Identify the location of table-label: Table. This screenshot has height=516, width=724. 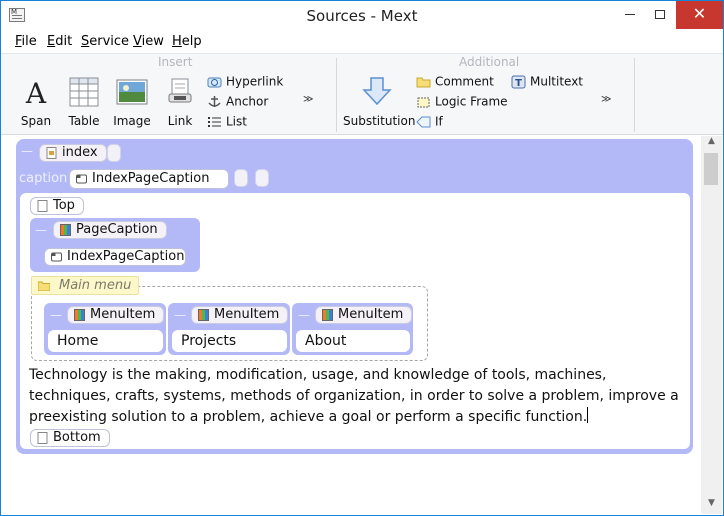
(84, 121).